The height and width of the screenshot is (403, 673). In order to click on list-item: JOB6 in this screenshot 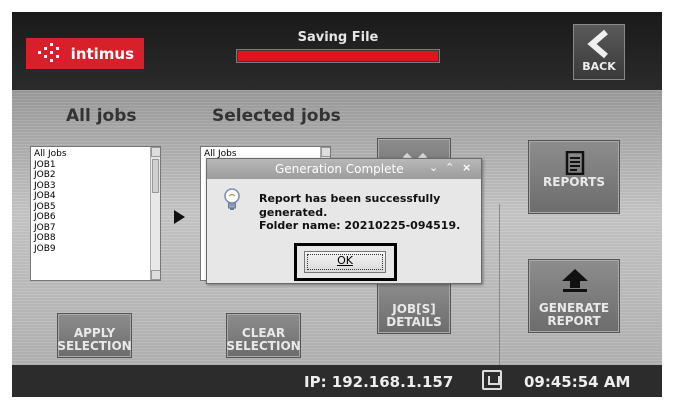, I will do `click(97, 217)`.